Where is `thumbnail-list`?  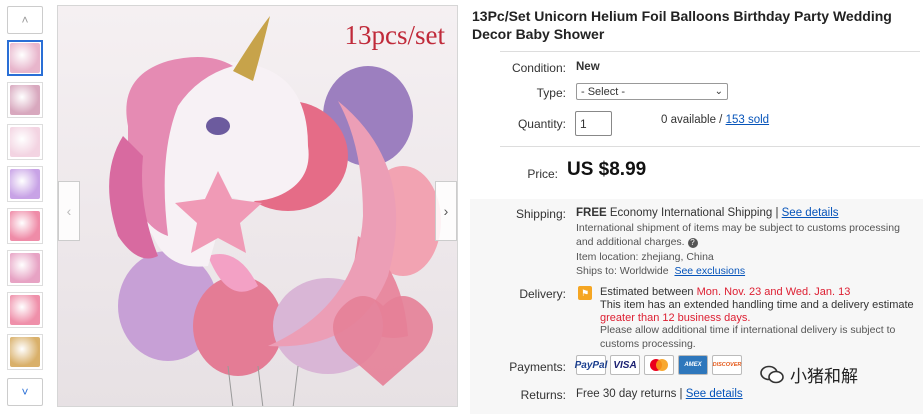
thumbnail-list is located at coordinates (25, 205).